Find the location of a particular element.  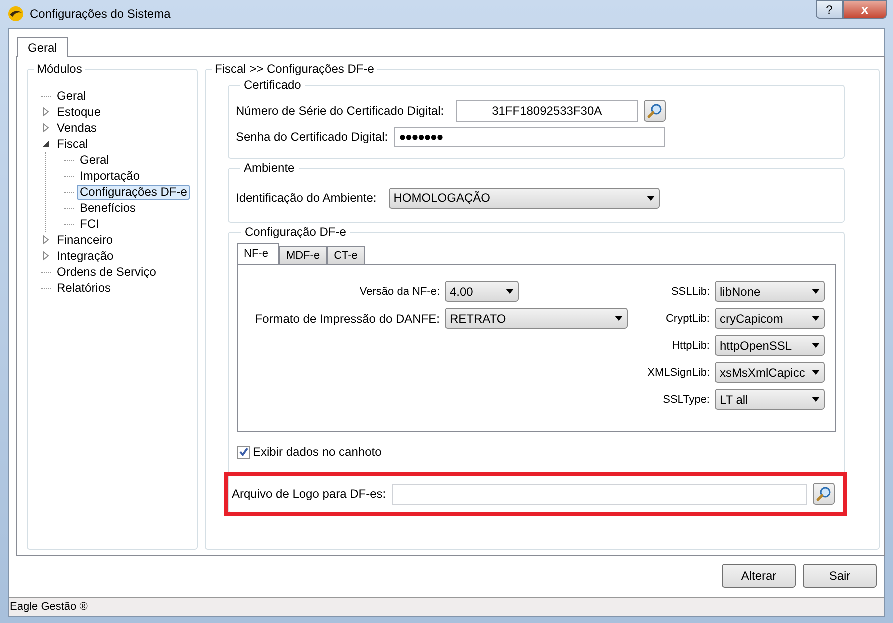

field-label: Identificação do Ambiente: is located at coordinates (306, 198).